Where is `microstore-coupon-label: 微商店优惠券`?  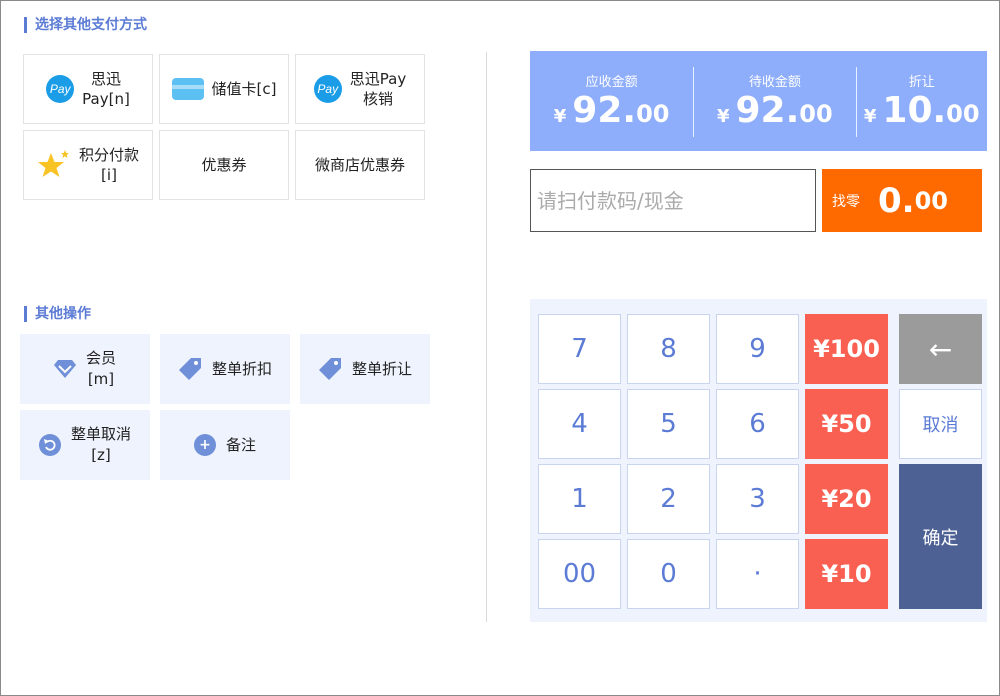 microstore-coupon-label: 微商店优惠券 is located at coordinates (359, 165).